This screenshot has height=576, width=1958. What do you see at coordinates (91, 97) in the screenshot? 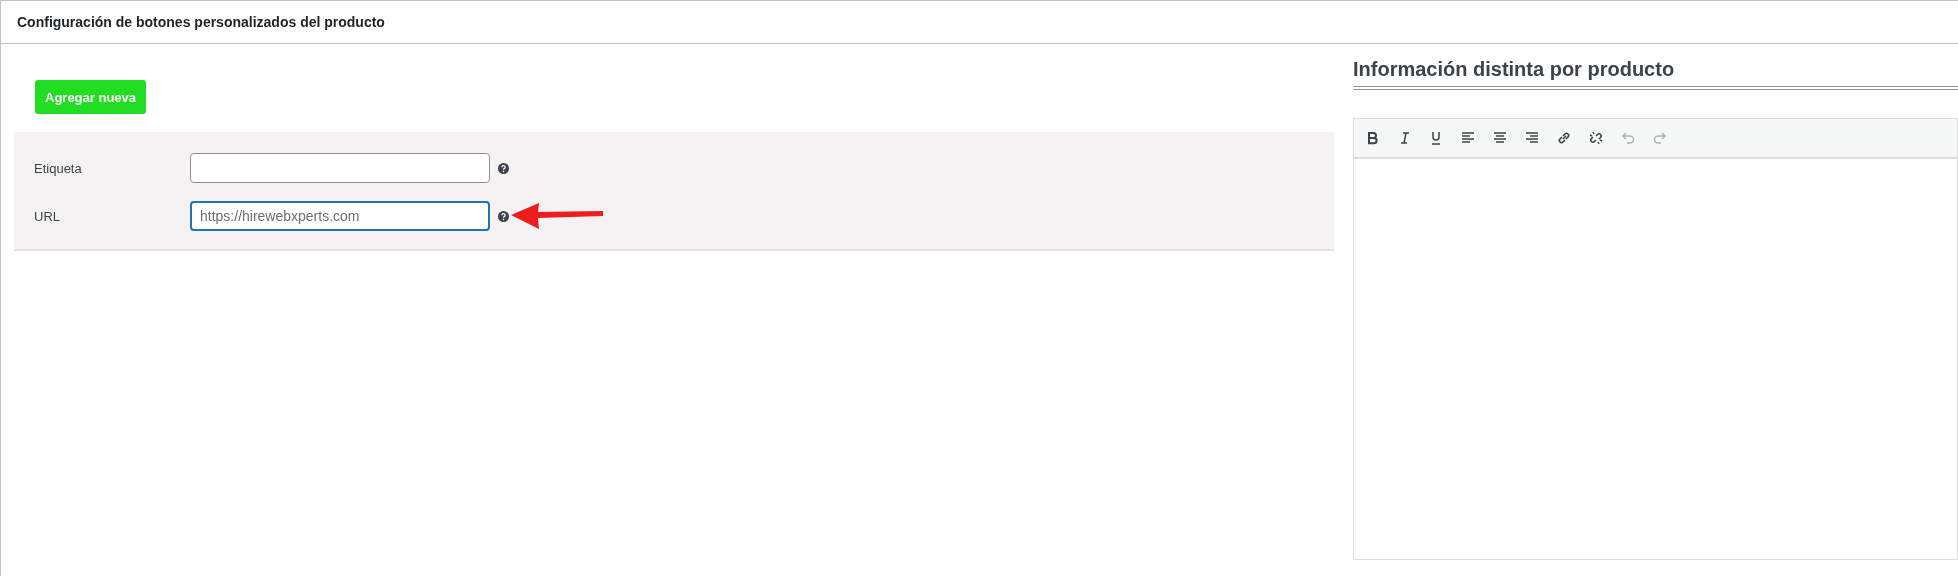
I see `add-new-button: Agregar nueva` at bounding box center [91, 97].